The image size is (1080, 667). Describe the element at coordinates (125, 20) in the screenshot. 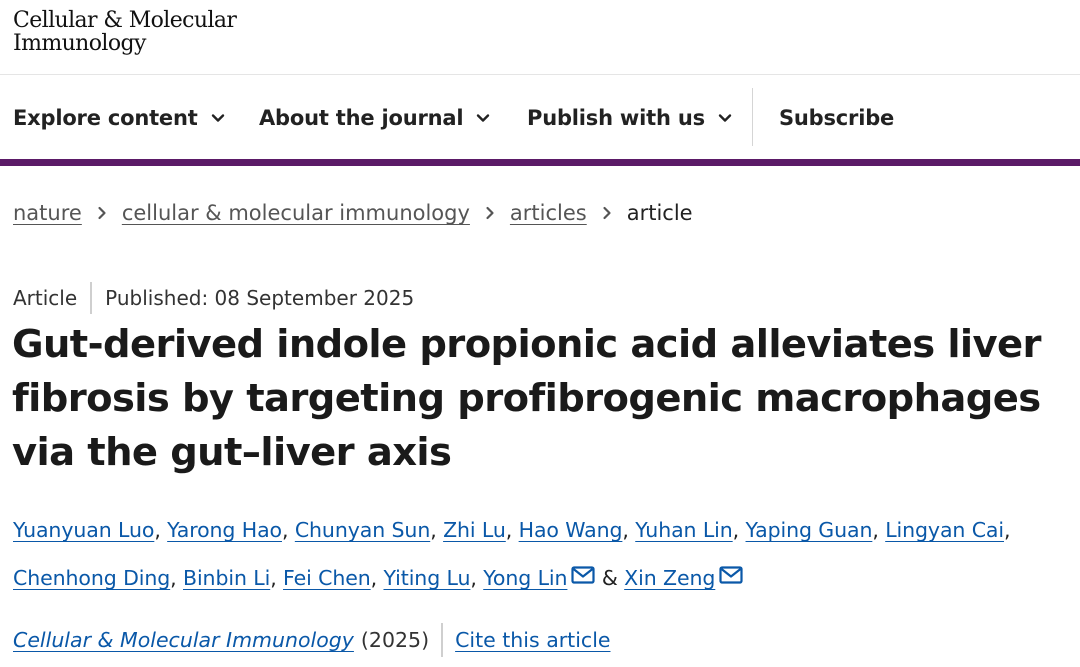

I see `logo-line-1: Cellular & Molecular` at that location.